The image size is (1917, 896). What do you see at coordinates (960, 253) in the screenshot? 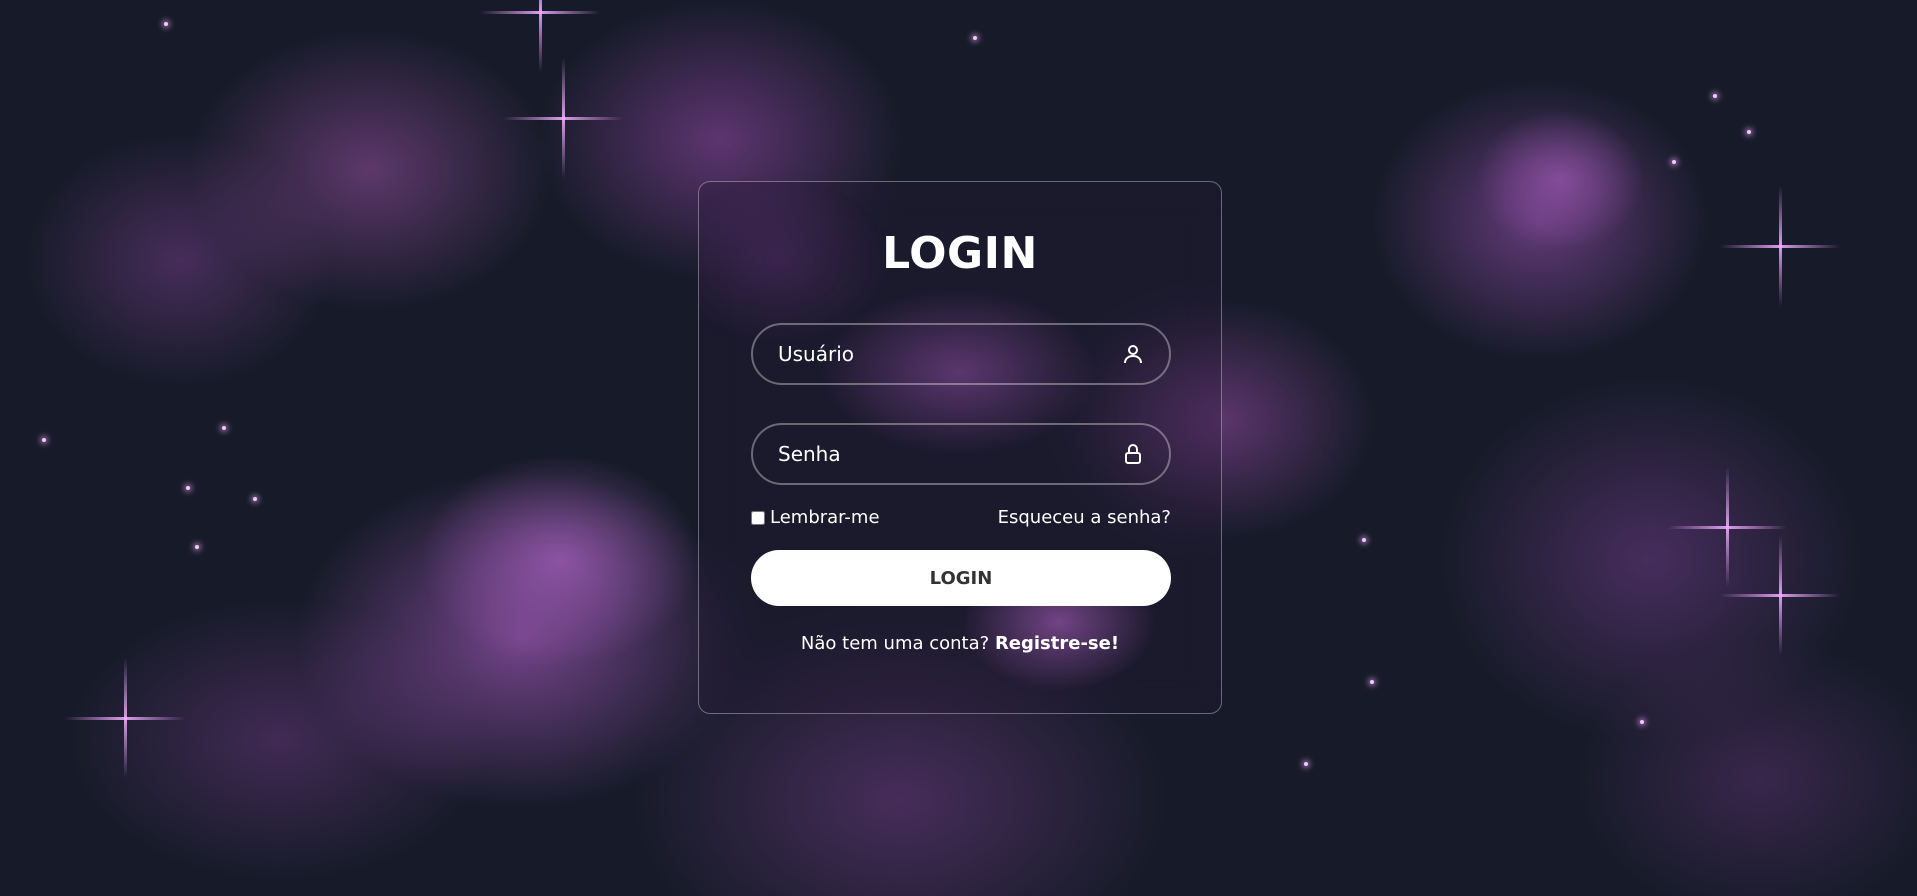
I see `login-title: LOGIN` at bounding box center [960, 253].